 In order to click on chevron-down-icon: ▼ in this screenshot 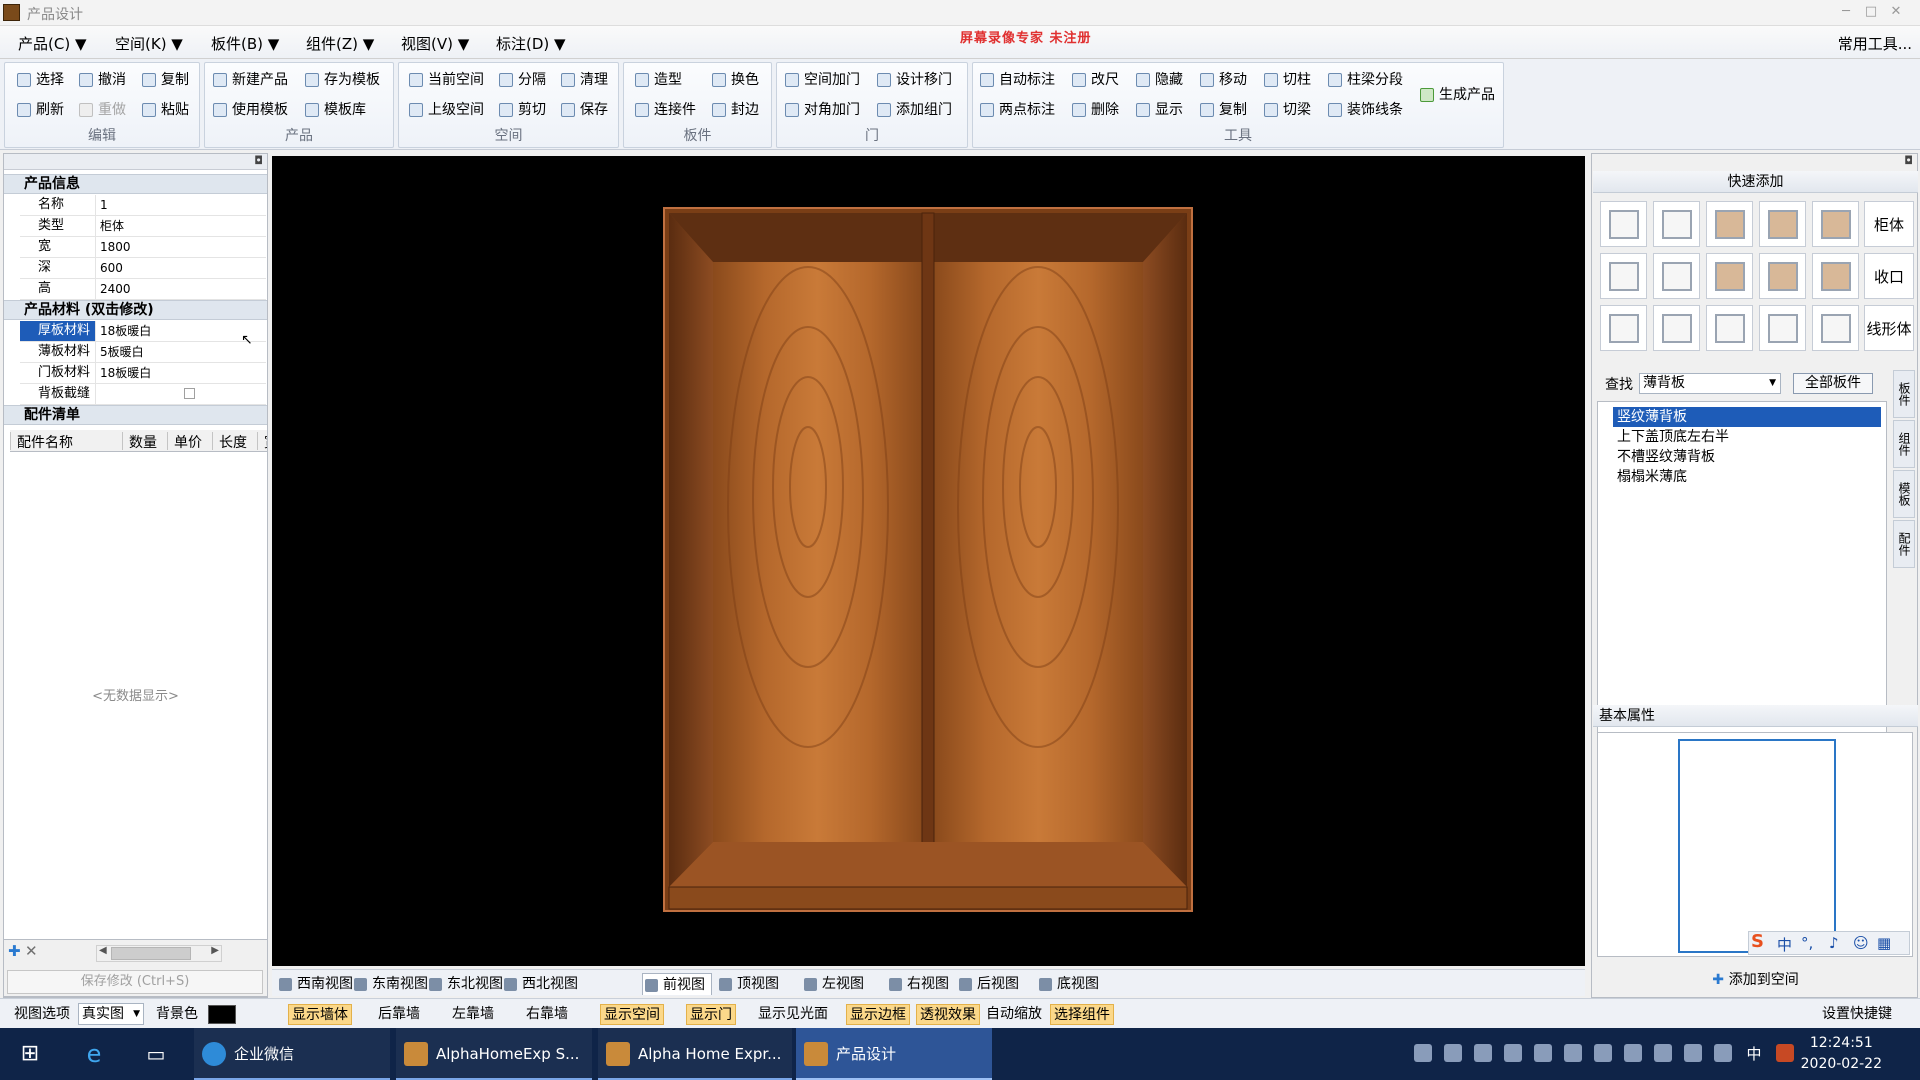, I will do `click(136, 1014)`.